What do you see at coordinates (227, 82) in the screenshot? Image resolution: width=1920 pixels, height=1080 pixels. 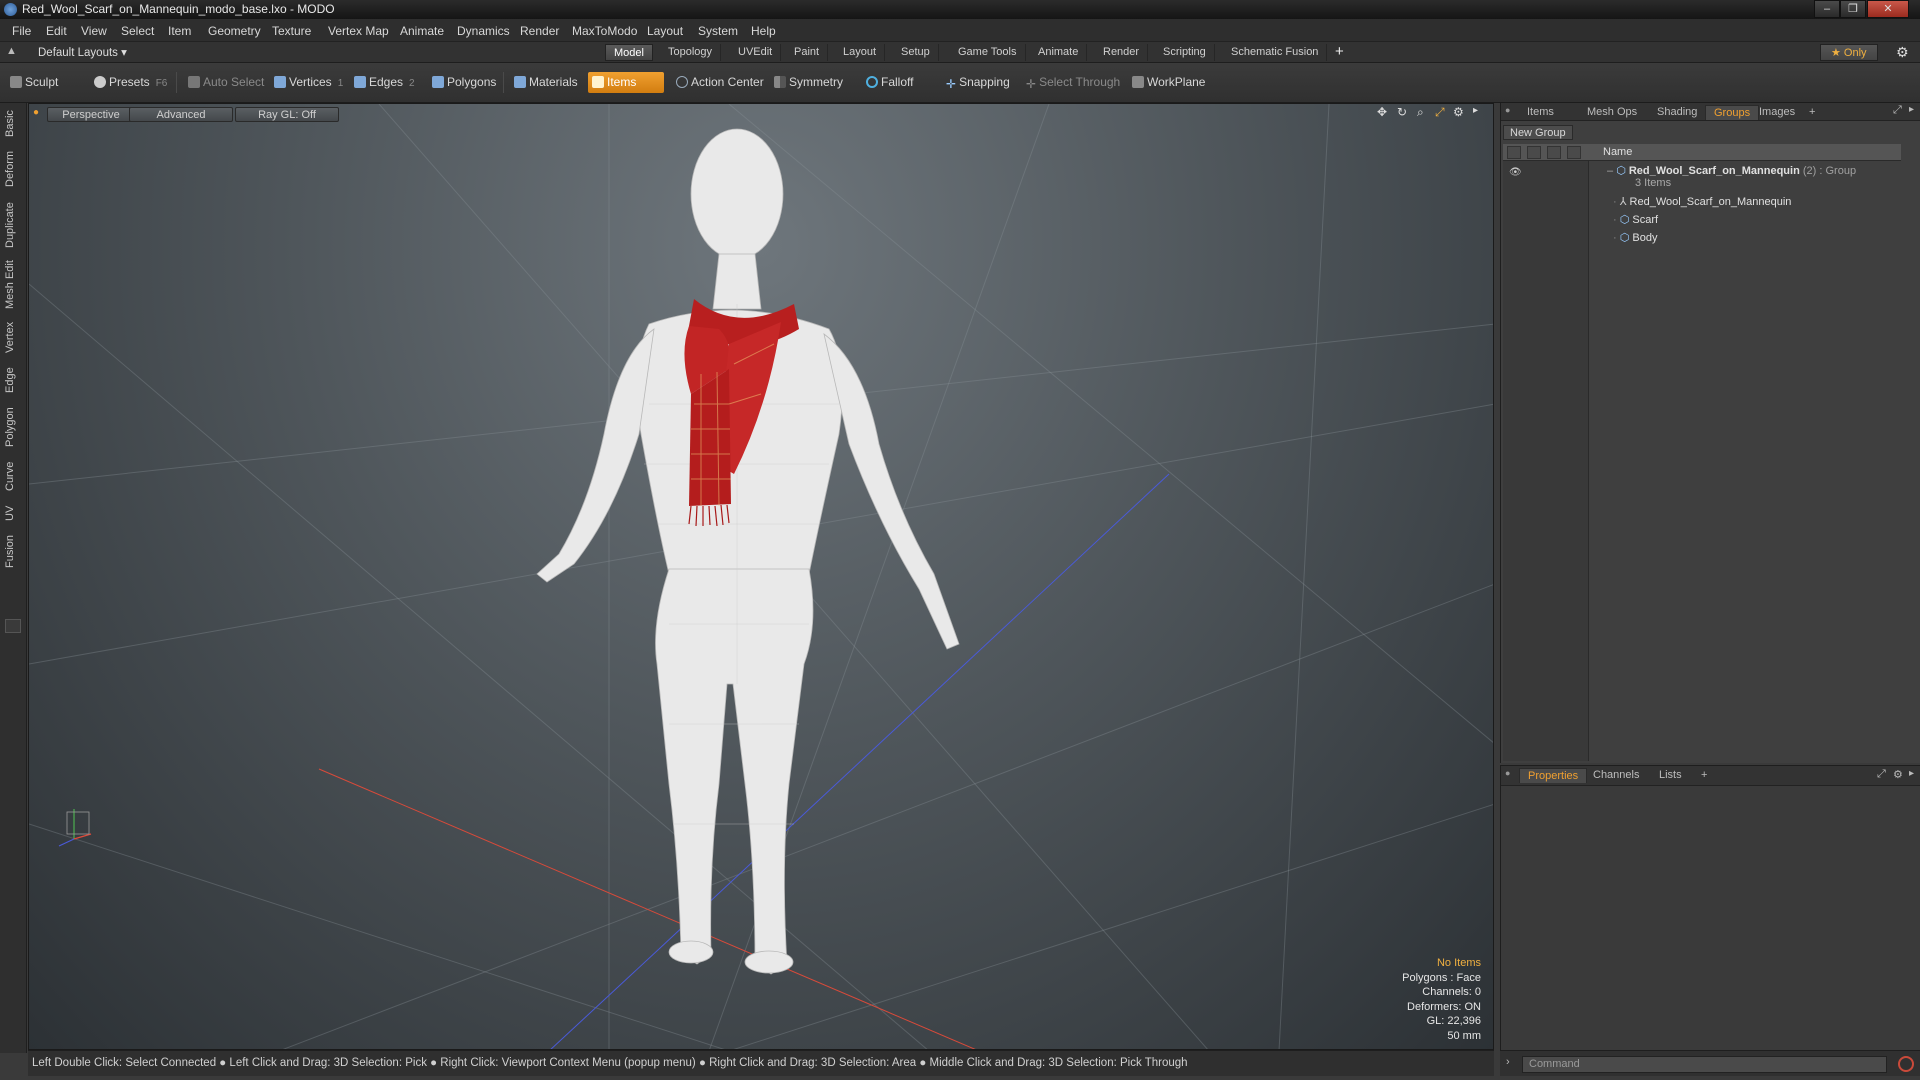 I see `auto-select-button: Auto Select` at bounding box center [227, 82].